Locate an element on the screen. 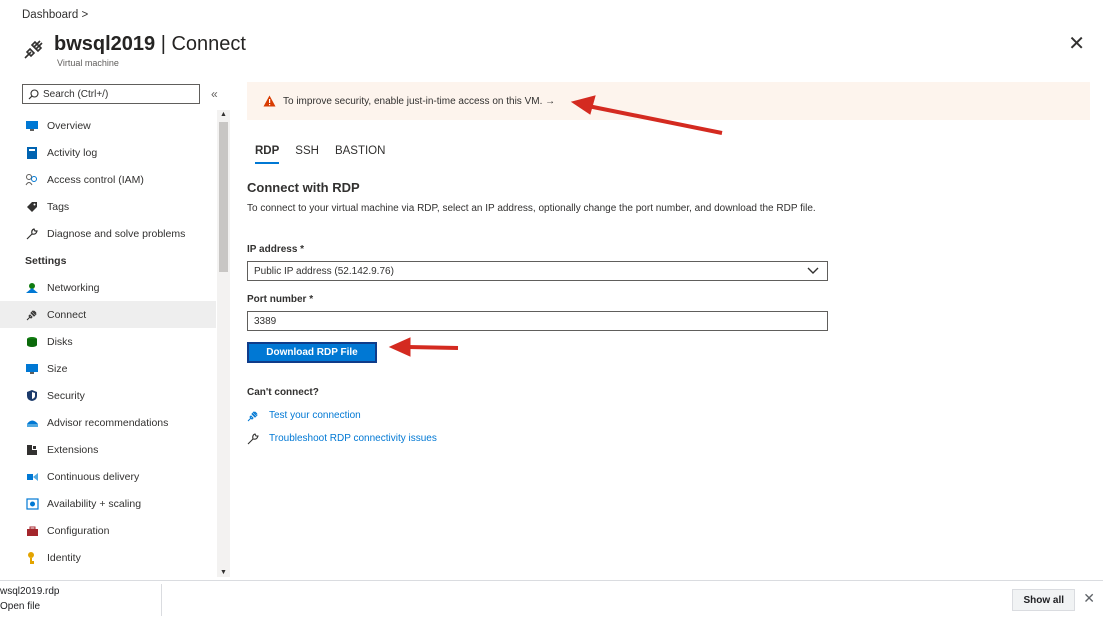 The height and width of the screenshot is (617, 1103). delivery-icon is located at coordinates (32, 477).